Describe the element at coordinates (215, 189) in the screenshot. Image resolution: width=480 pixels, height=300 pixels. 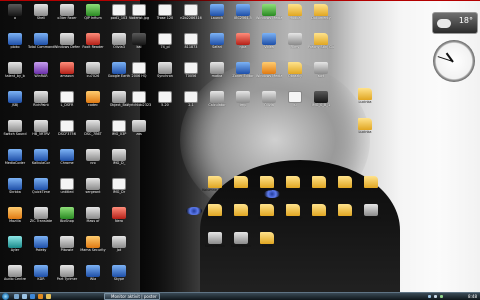
I see `desktop-icon: Kolumne Plisek` at that location.